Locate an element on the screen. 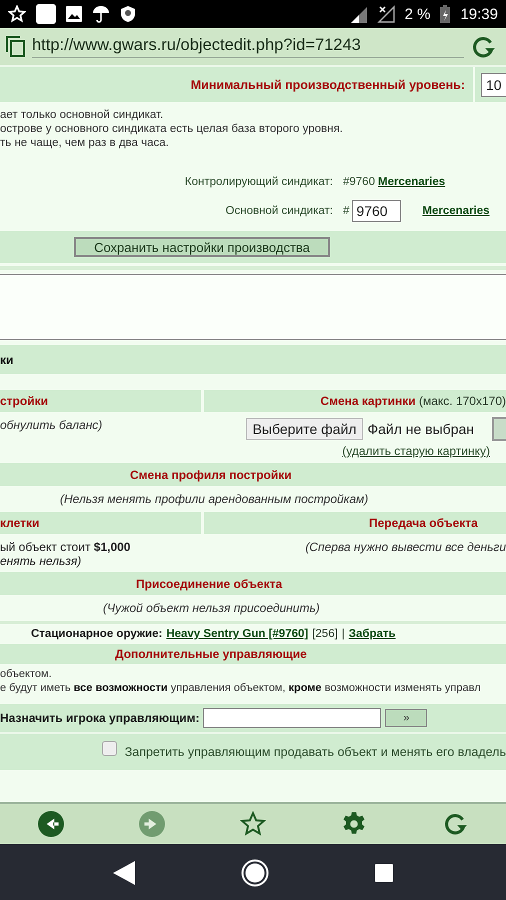 The height and width of the screenshot is (900, 506). note-text: обнулить баланс) is located at coordinates (51, 425).